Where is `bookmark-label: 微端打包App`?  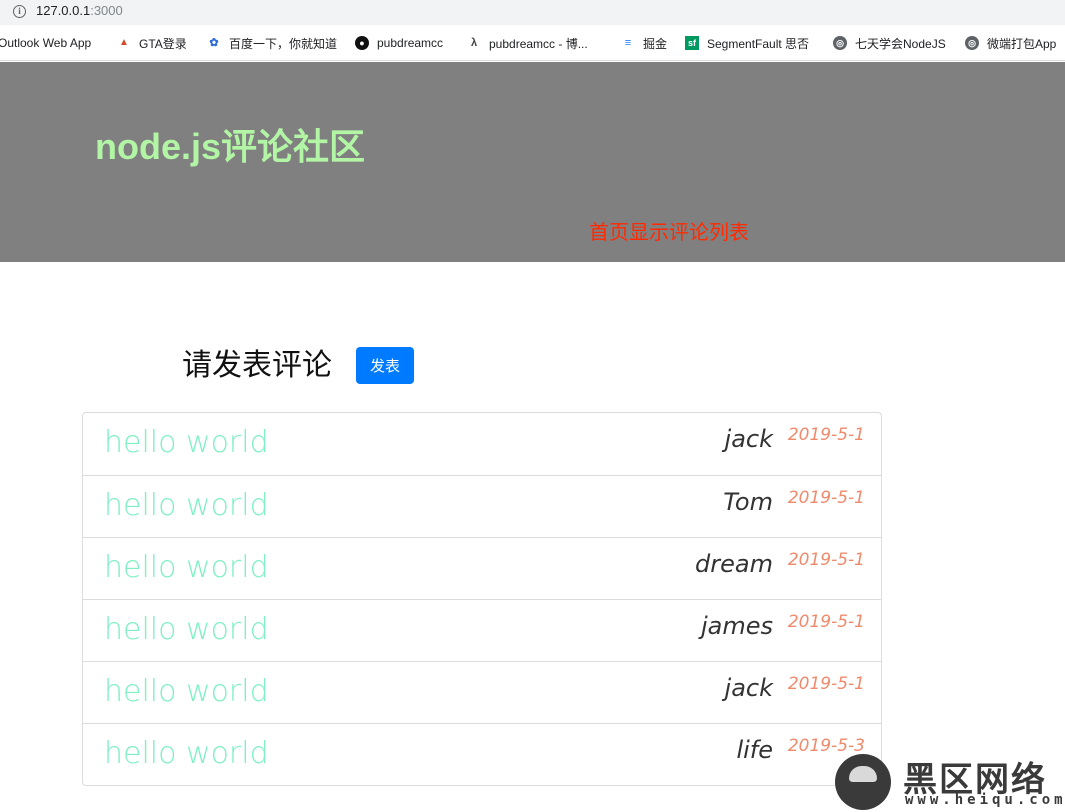
bookmark-label: 微端打包App is located at coordinates (1022, 43).